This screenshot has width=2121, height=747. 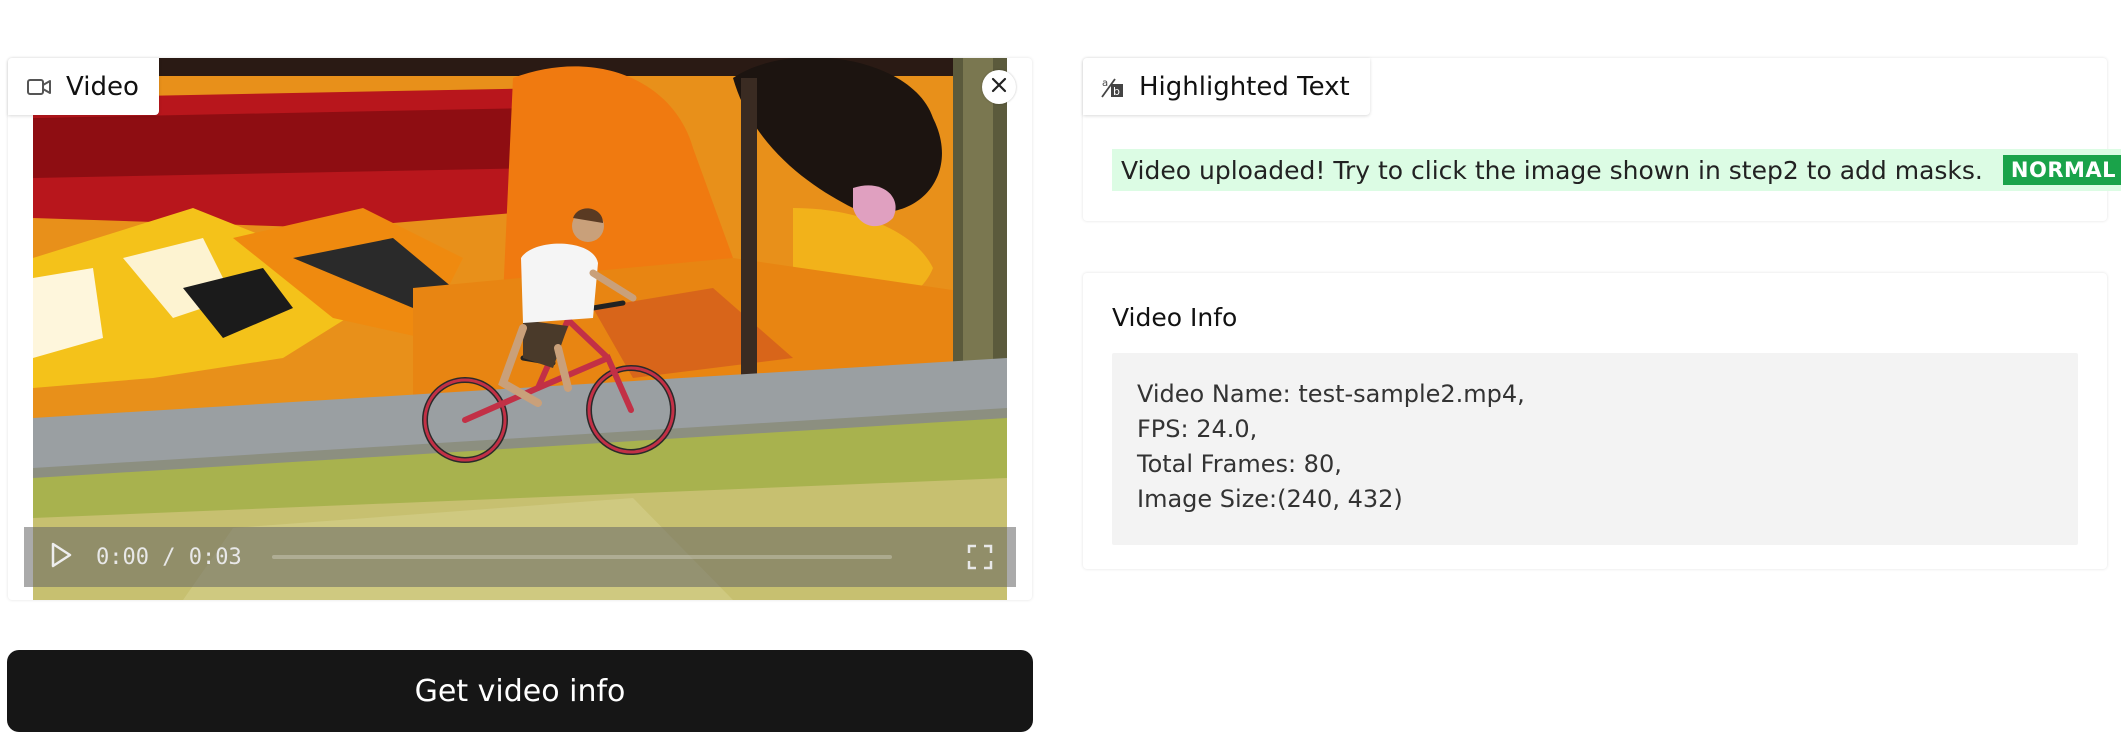 I want to click on play-icon, so click(x=61, y=557).